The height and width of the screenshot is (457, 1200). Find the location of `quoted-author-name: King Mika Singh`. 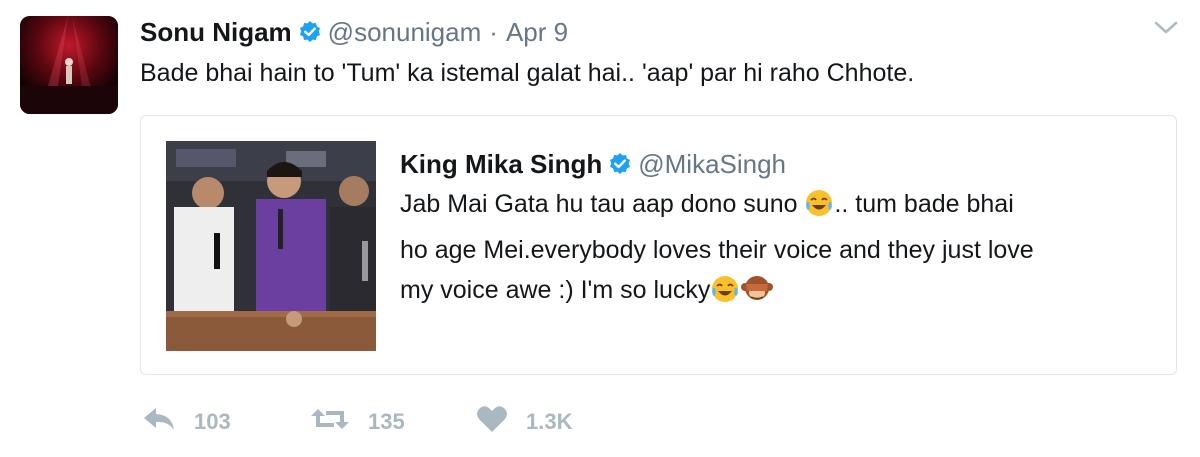

quoted-author-name: King Mika Singh is located at coordinates (501, 164).